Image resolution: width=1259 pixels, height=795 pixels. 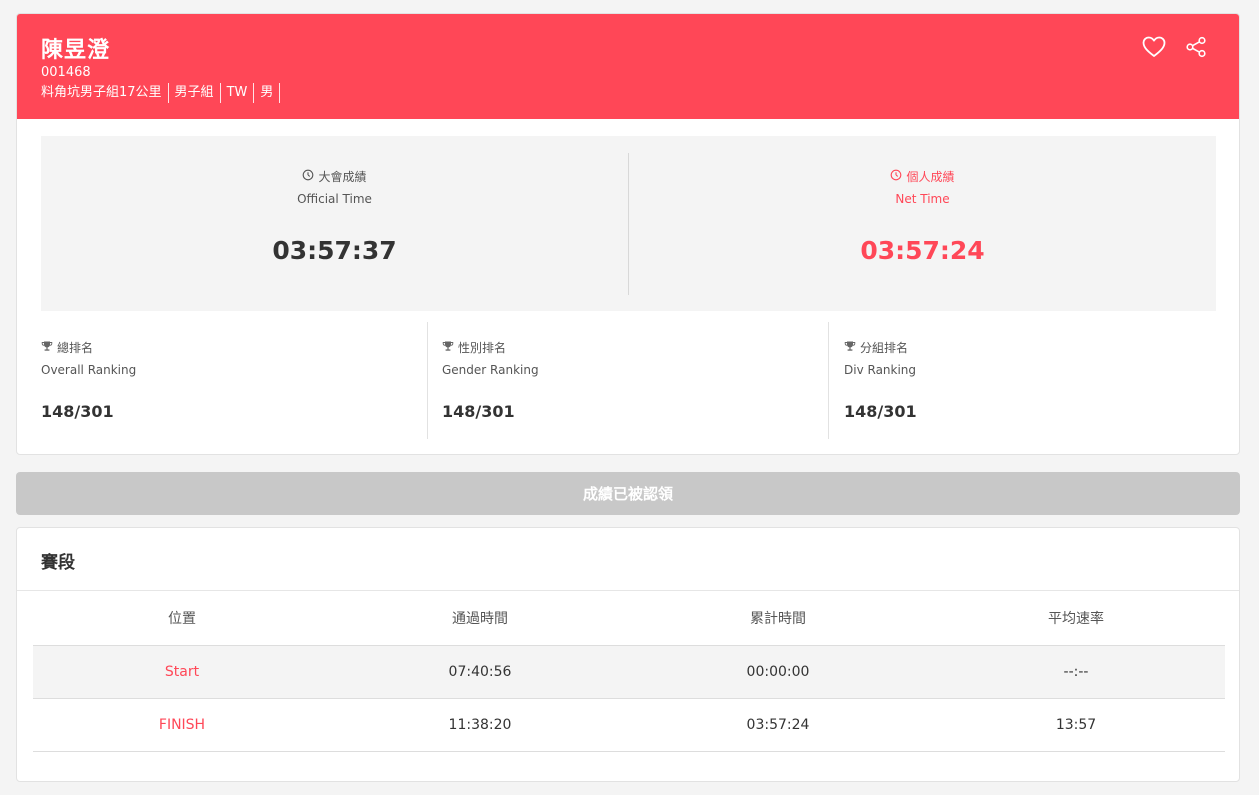 I want to click on split-pace: 13:57, so click(x=1076, y=725).